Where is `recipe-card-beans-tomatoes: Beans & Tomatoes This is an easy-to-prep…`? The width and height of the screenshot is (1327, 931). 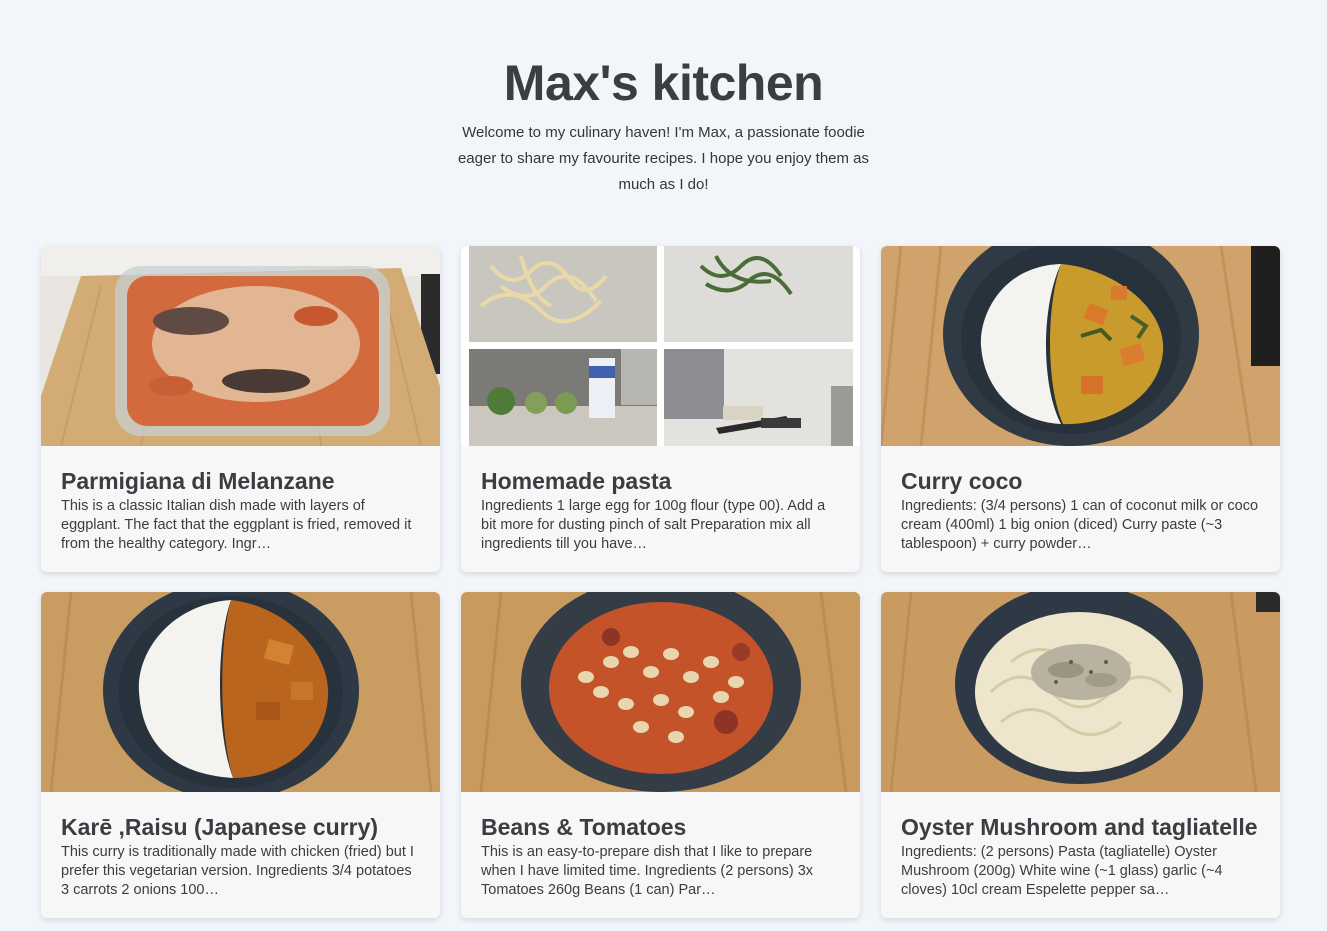 recipe-card-beans-tomatoes: Beans & Tomatoes This is an easy-to-prep… is located at coordinates (660, 755).